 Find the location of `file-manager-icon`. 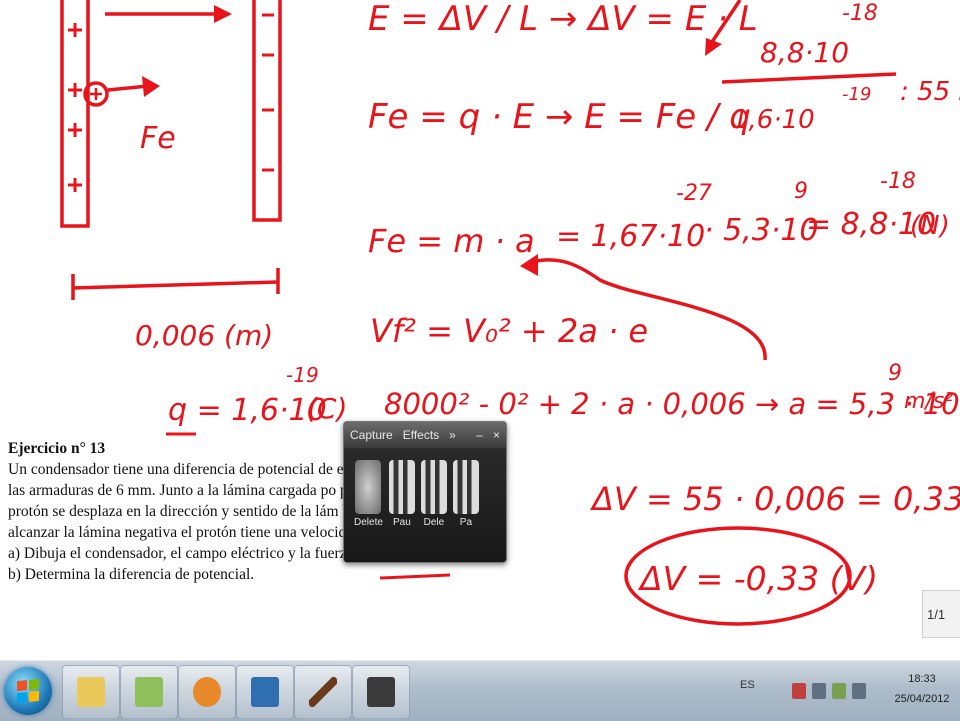

file-manager-icon is located at coordinates (265, 692).